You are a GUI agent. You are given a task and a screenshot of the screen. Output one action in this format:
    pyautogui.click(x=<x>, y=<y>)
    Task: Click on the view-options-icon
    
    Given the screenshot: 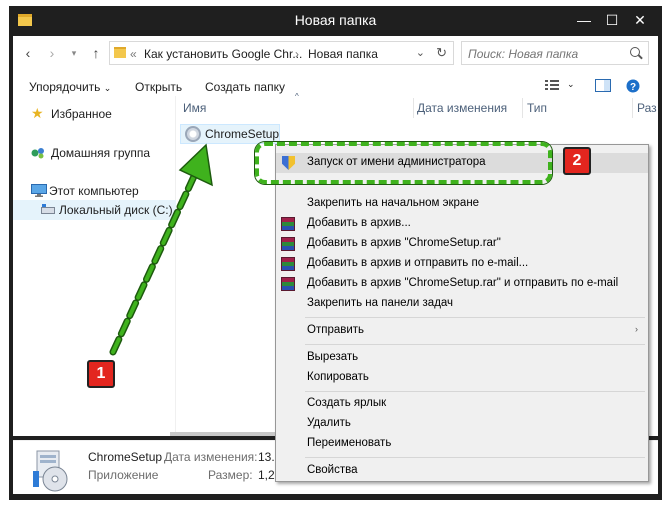 What is the action you would take?
    pyautogui.click(x=552, y=86)
    